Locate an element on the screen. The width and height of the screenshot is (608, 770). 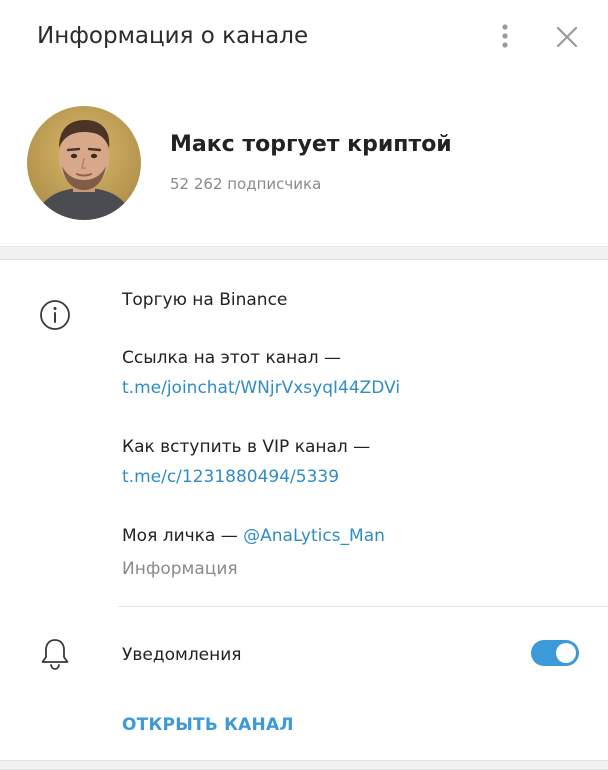
subscriber-count: 52 262 подписчика is located at coordinates (246, 184).